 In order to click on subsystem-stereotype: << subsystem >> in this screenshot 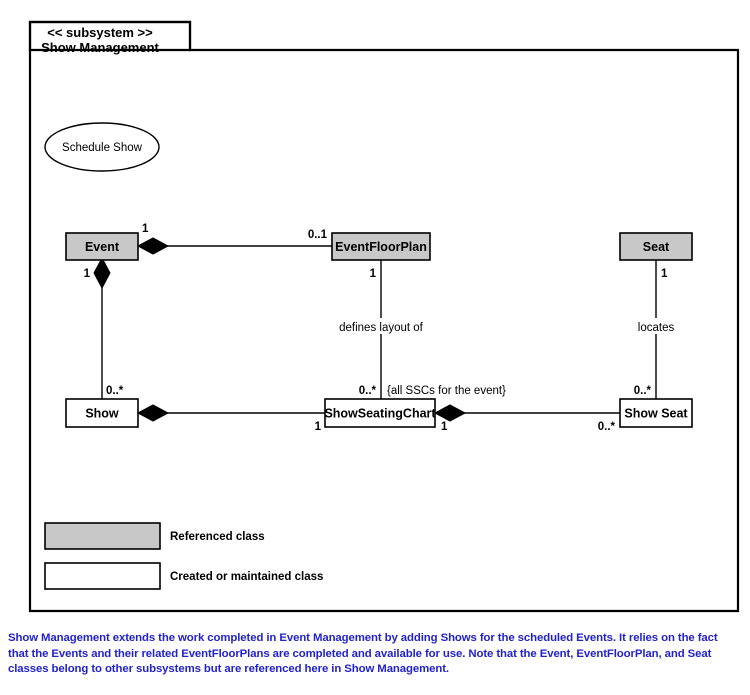, I will do `click(100, 32)`.